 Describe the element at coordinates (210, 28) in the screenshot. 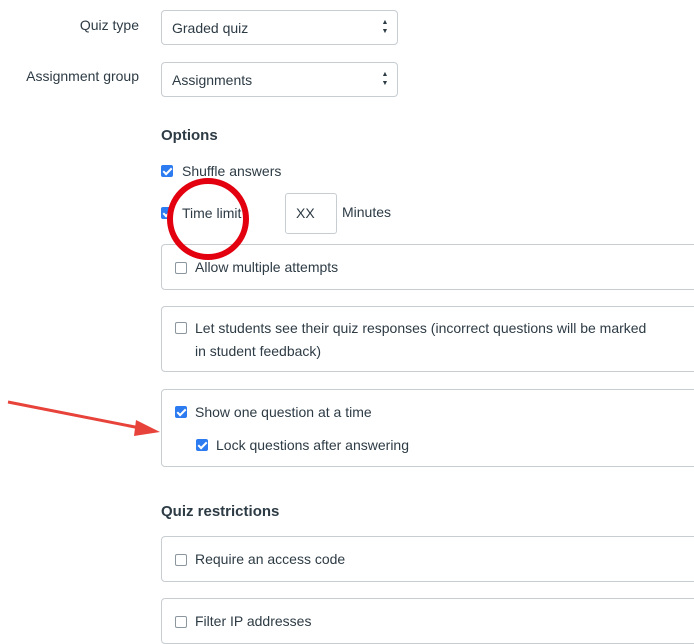

I see `quiz-type-value: Graded quiz` at that location.